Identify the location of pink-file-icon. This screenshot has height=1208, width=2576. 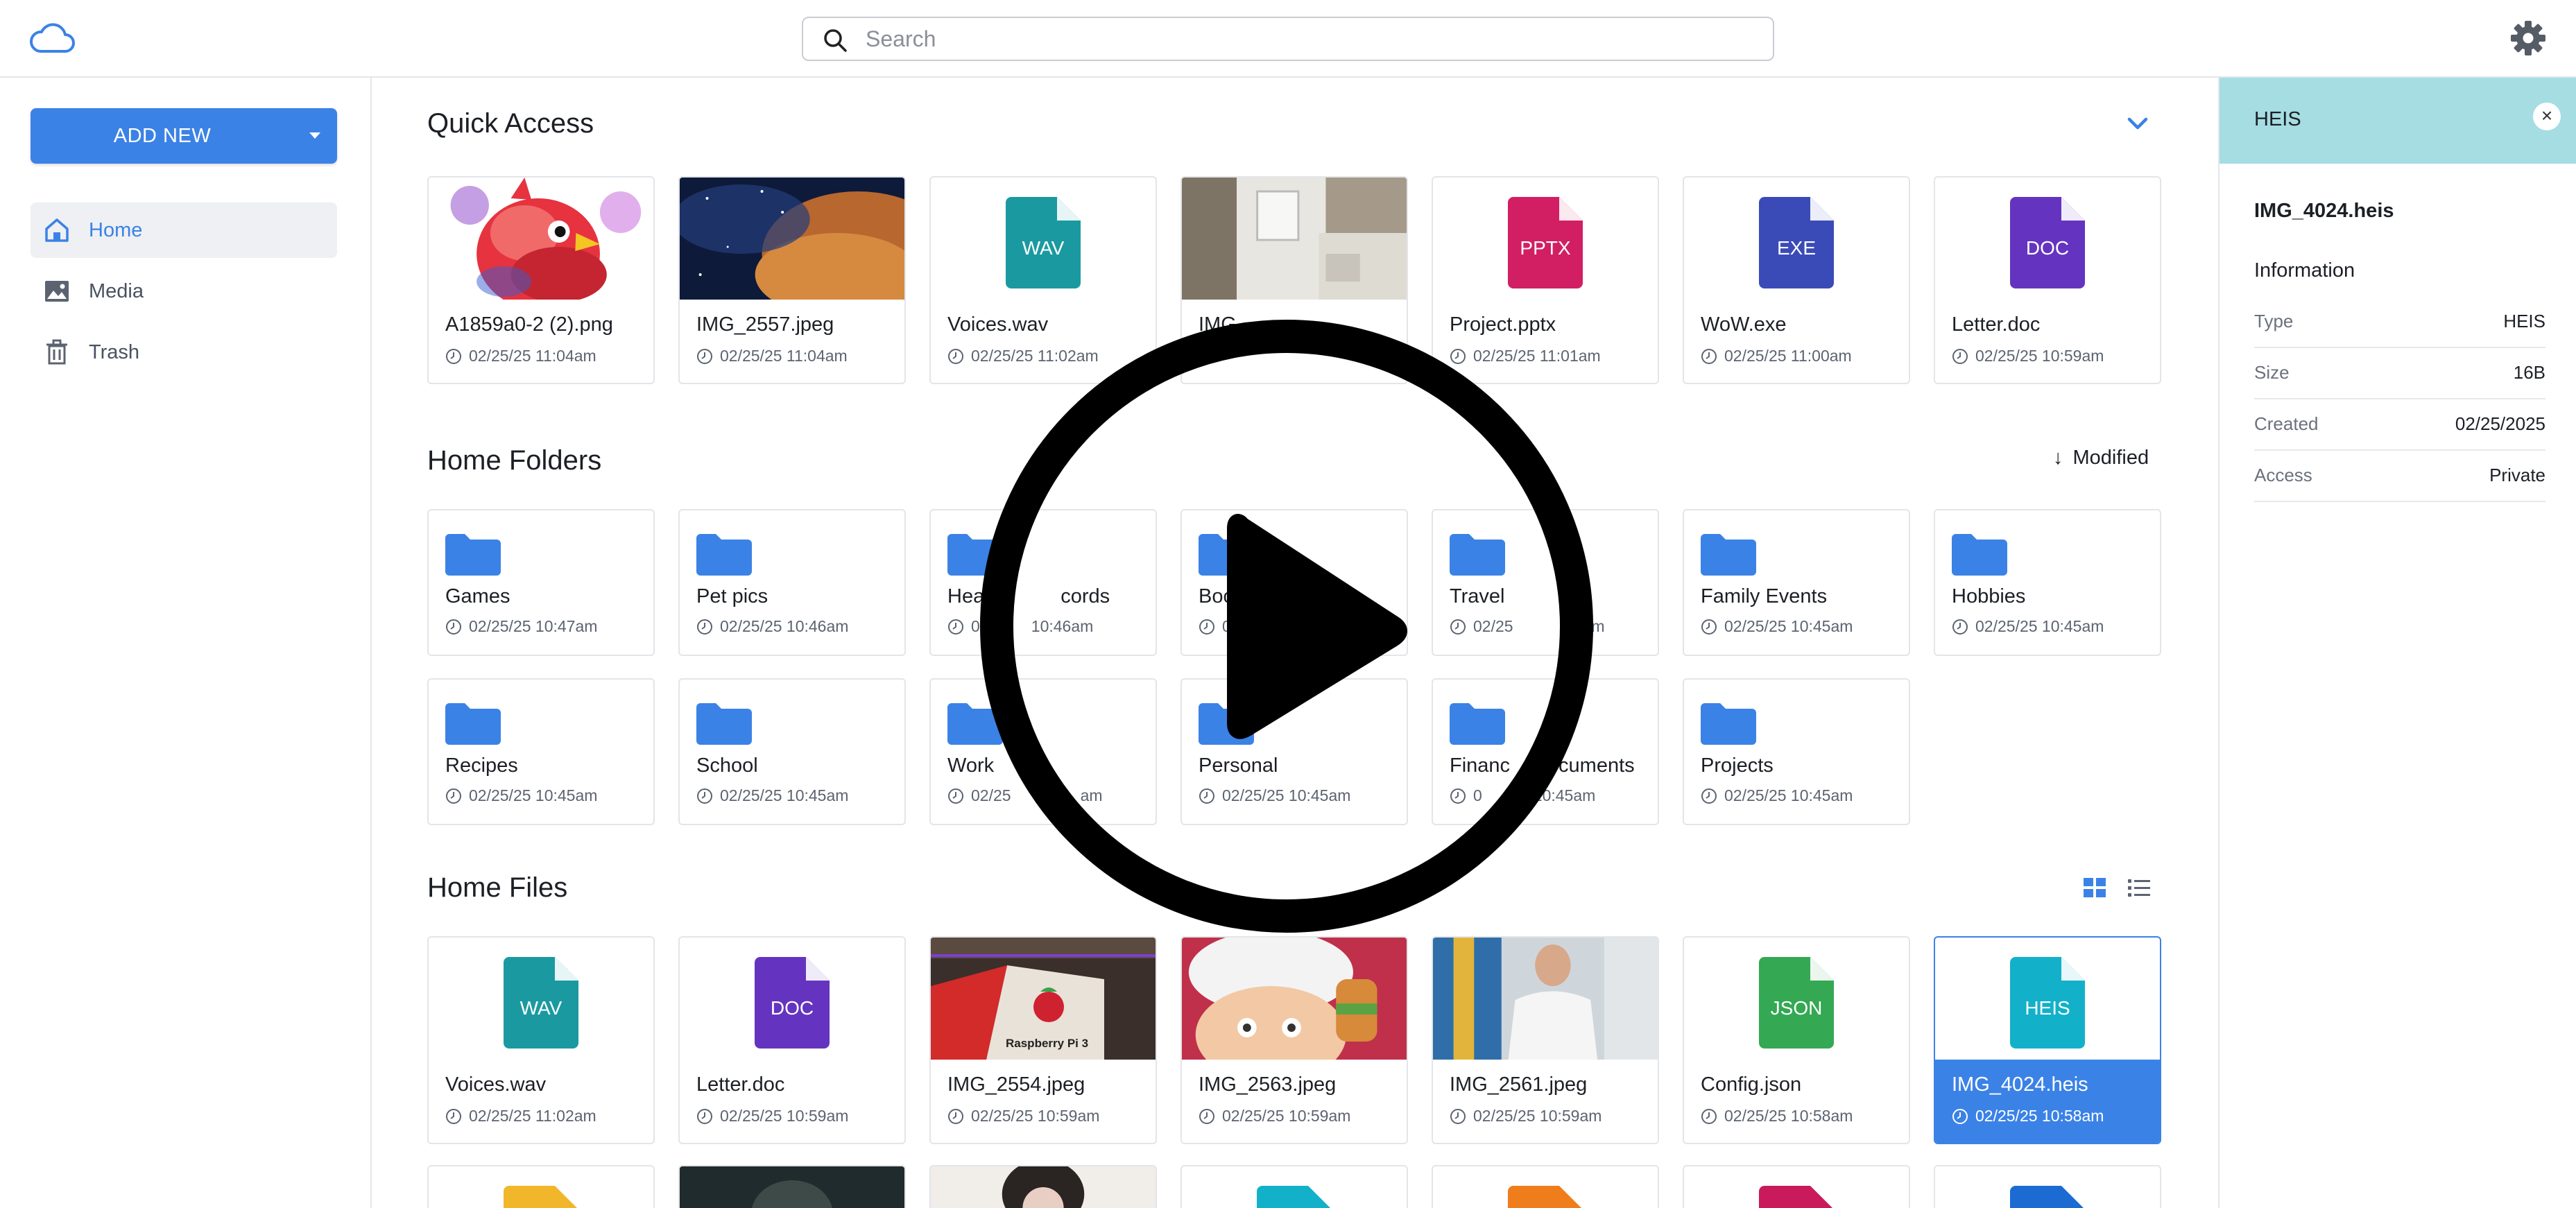
(1795, 1197).